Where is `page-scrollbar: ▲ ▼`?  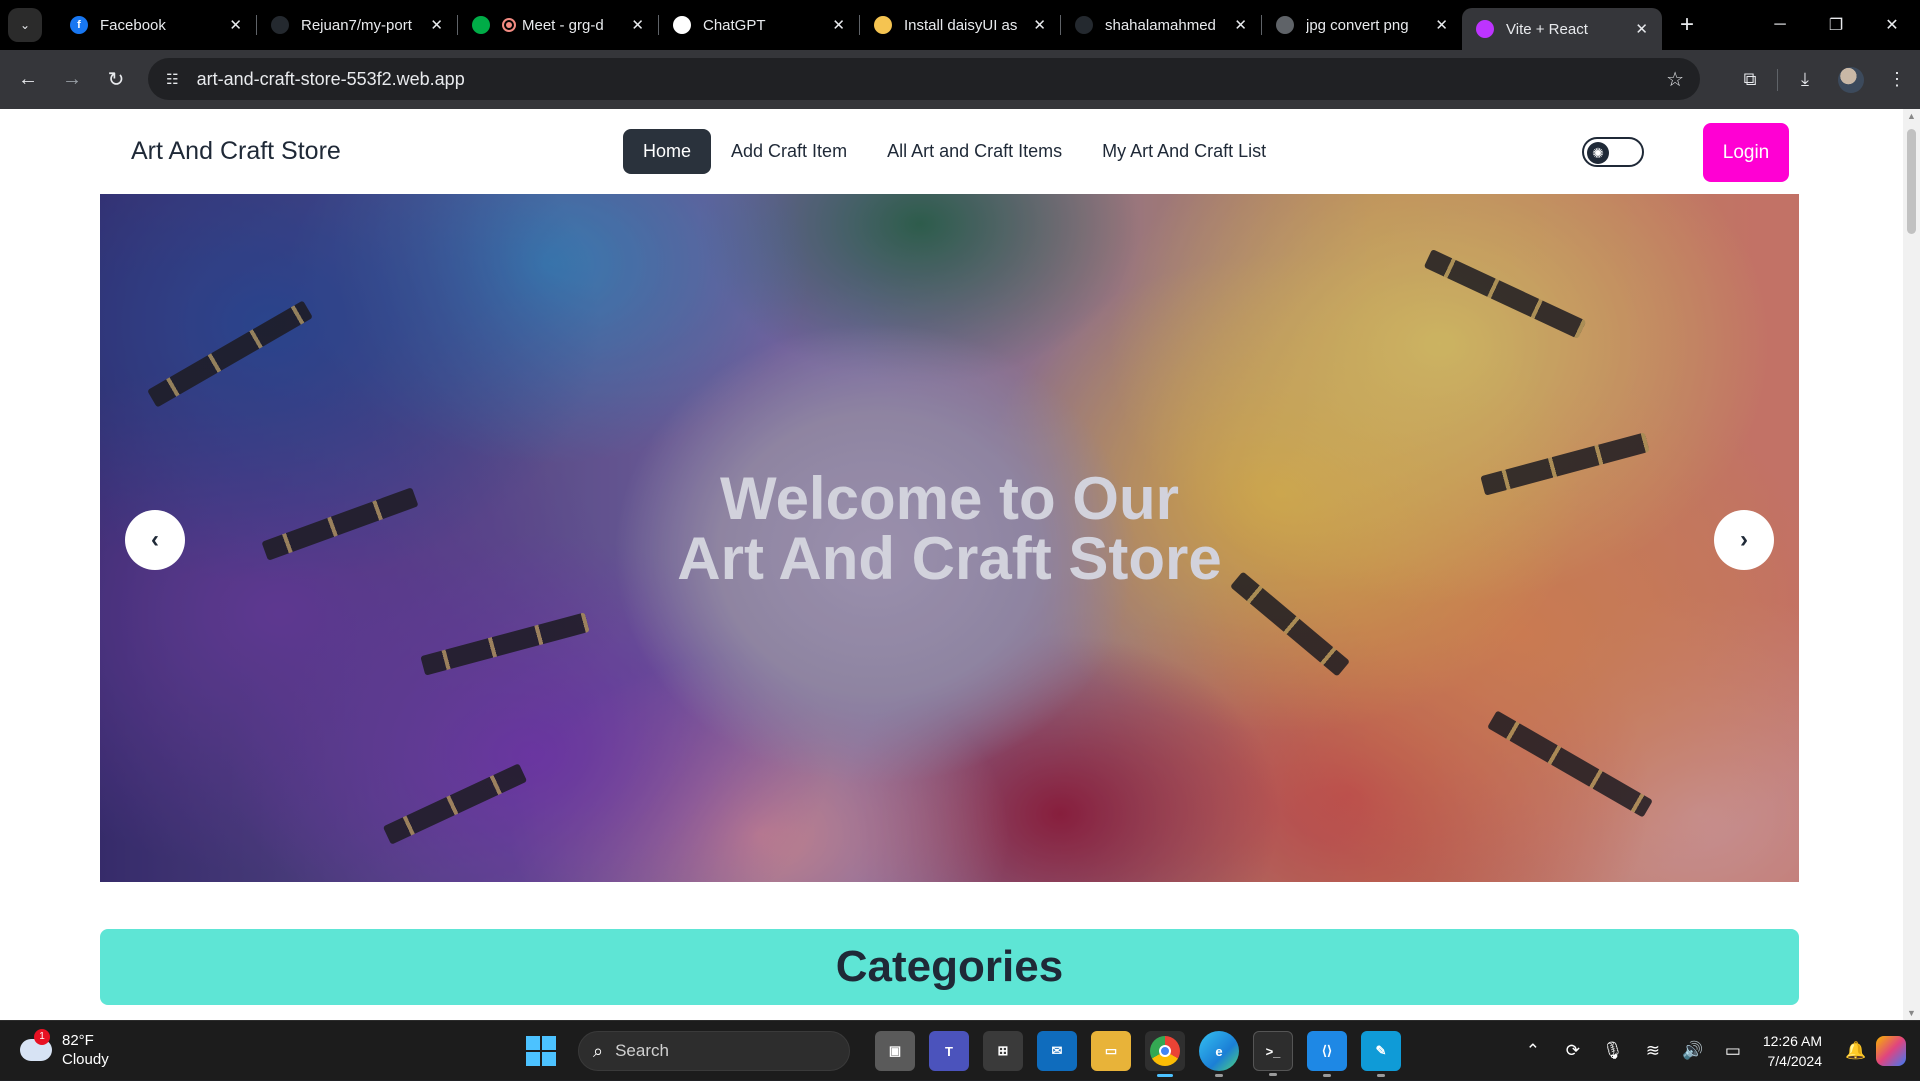 page-scrollbar: ▲ ▼ is located at coordinates (1911, 564).